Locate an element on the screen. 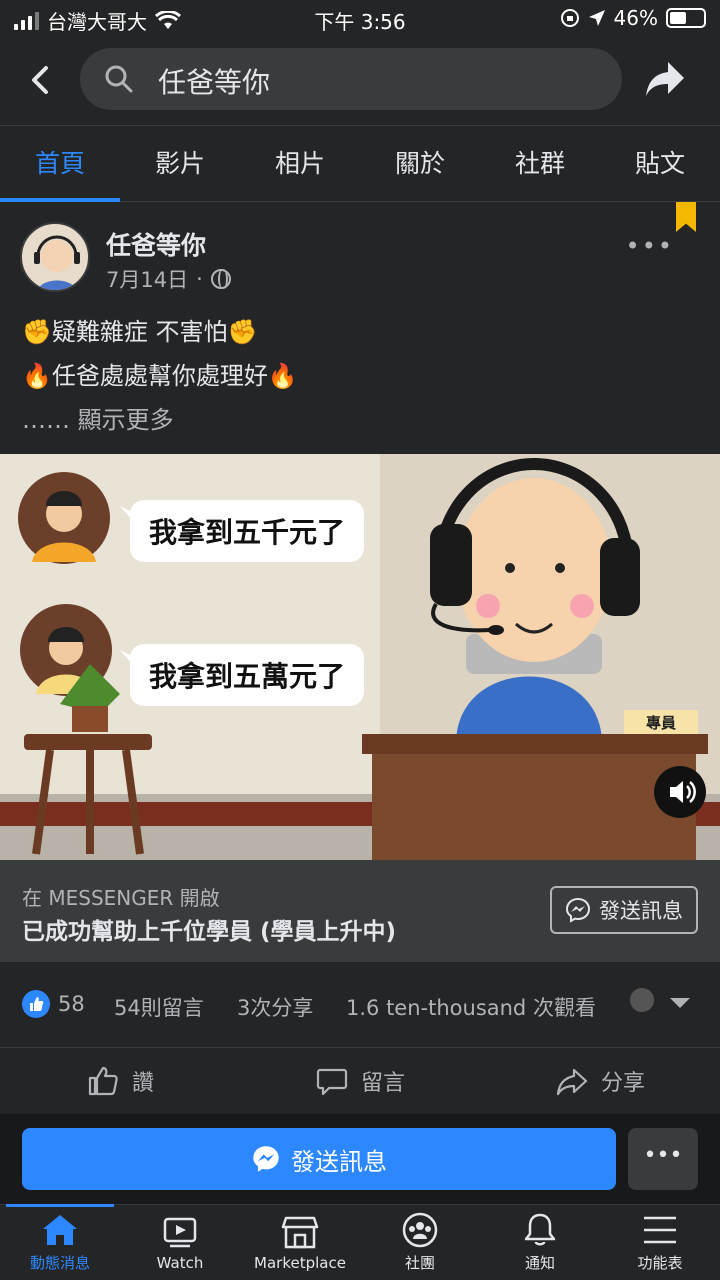 Image resolution: width=720 pixels, height=1280 pixels. bottom-navigation: 動態消息 Watch Marketplace 社團 通知 功能表 is located at coordinates (360, 1242).